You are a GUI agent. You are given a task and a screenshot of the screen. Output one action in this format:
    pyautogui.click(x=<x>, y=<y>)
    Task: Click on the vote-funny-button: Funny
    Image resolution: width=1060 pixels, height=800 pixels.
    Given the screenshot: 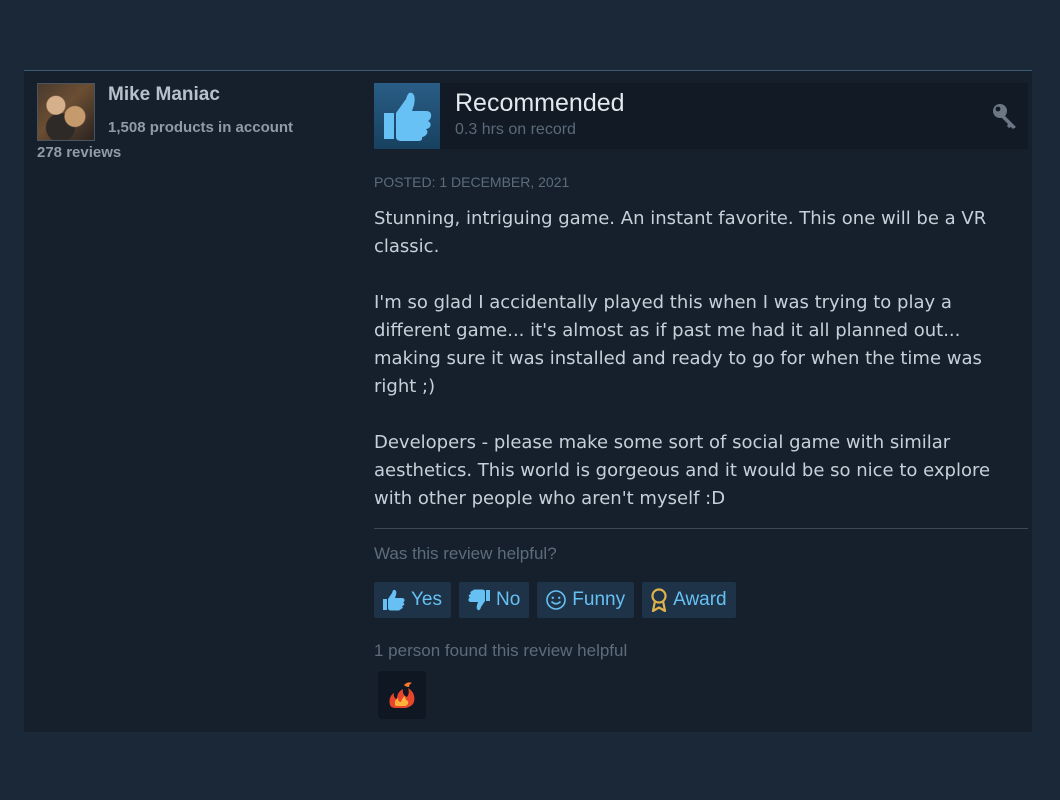 What is the action you would take?
    pyautogui.click(x=586, y=600)
    